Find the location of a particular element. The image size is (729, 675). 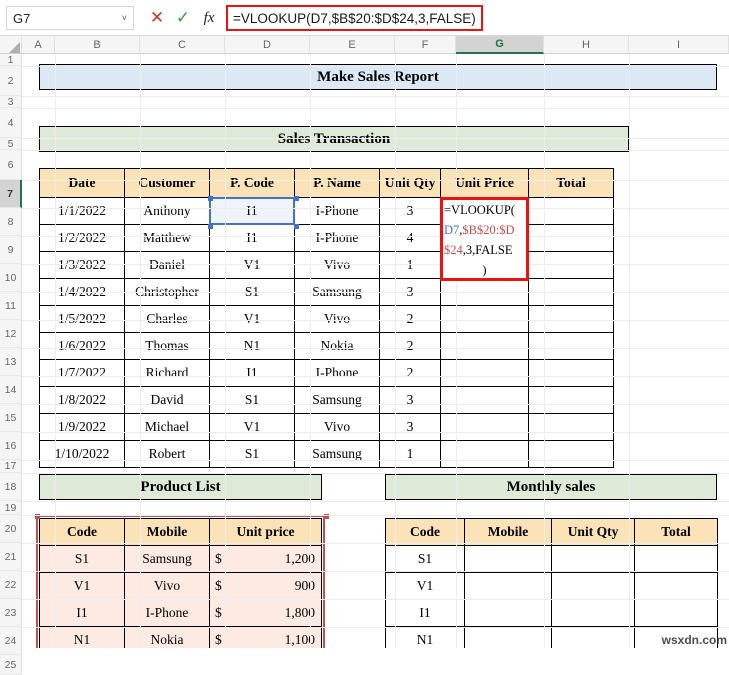

row-header-7: 7 is located at coordinates (11, 194).